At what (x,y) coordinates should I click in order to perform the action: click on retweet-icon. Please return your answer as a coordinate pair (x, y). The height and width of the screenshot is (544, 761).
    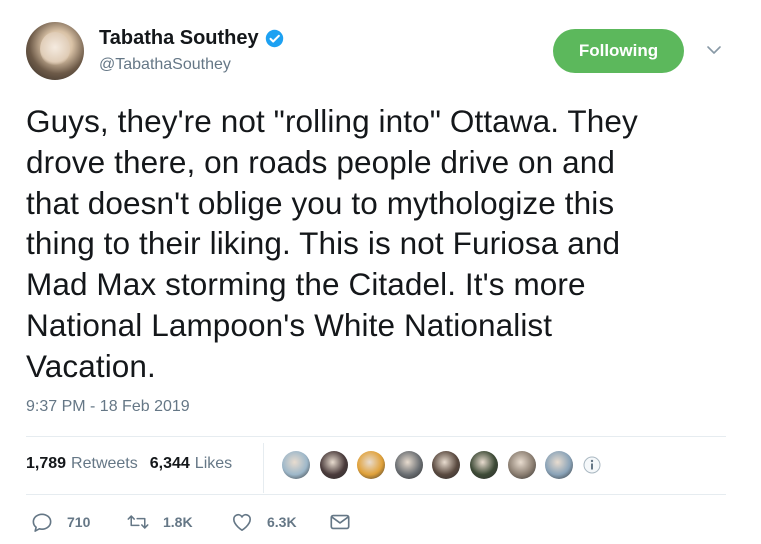
    Looking at the image, I should click on (138, 522).